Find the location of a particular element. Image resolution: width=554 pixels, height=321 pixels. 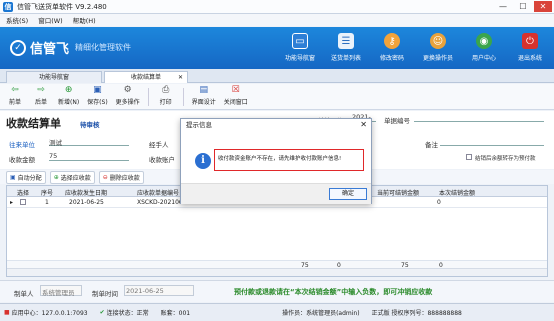

nav-user-center: ◉ 用户中心 is located at coordinates (484, 47).